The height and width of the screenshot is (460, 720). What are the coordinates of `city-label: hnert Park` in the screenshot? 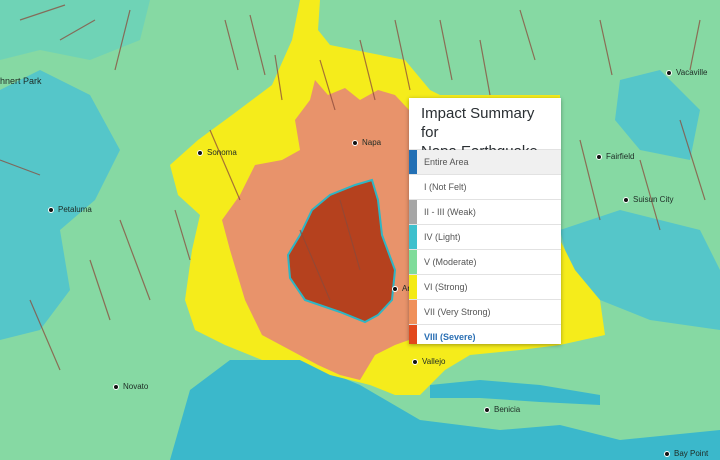 It's located at (21, 81).